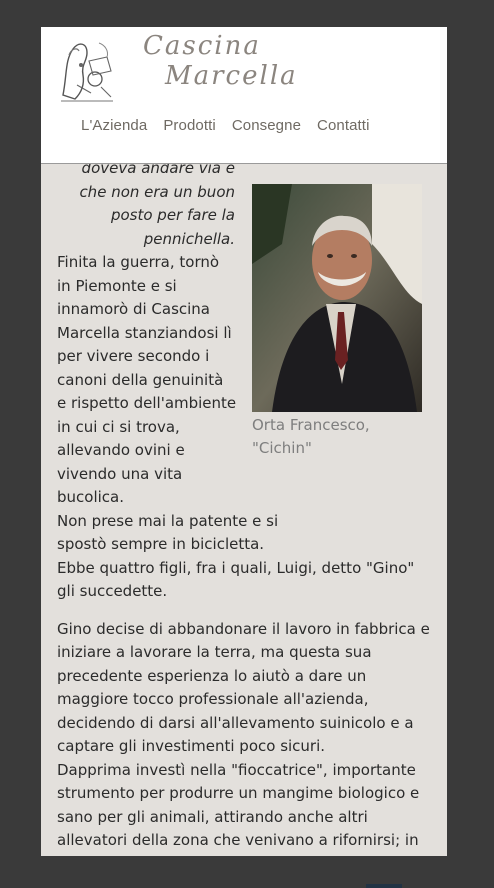 Image resolution: width=494 pixels, height=888 pixels. I want to click on nav-item-azienda: L'Azienda, so click(114, 125).